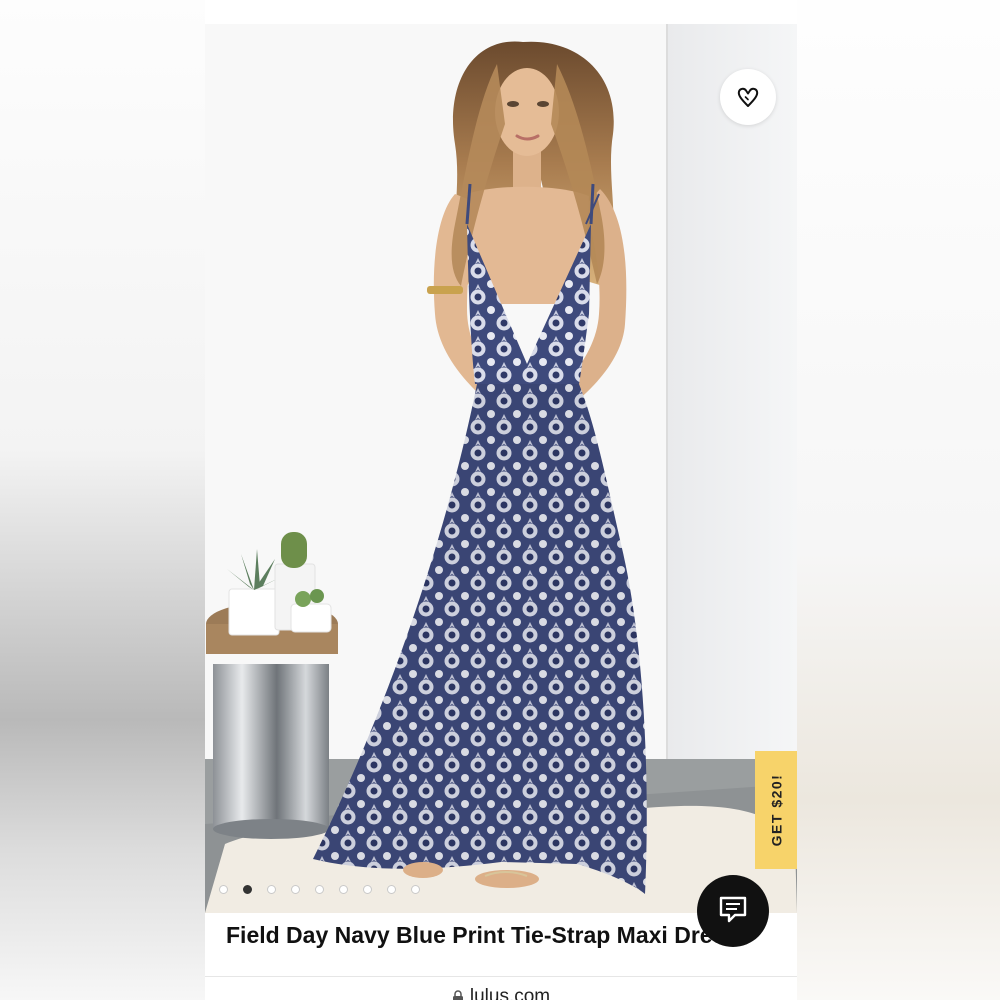  What do you see at coordinates (247, 889) in the screenshot?
I see `gallery-dot-active` at bounding box center [247, 889].